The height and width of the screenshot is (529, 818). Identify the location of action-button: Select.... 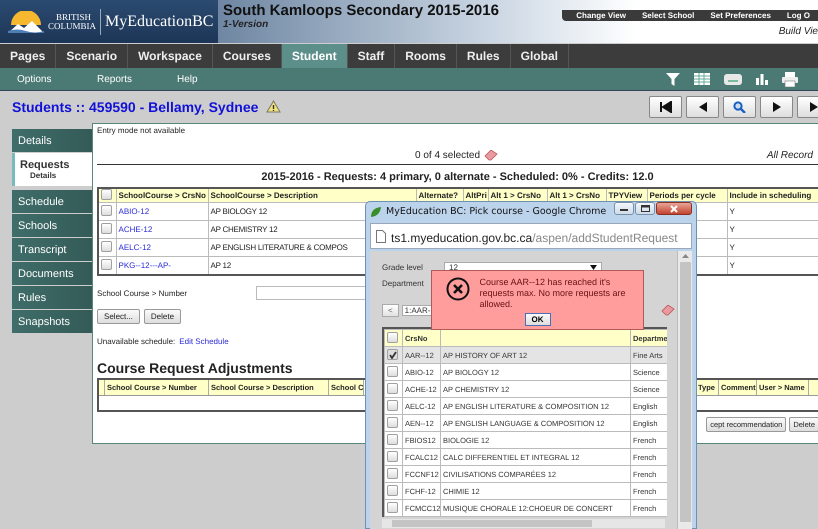
(118, 316).